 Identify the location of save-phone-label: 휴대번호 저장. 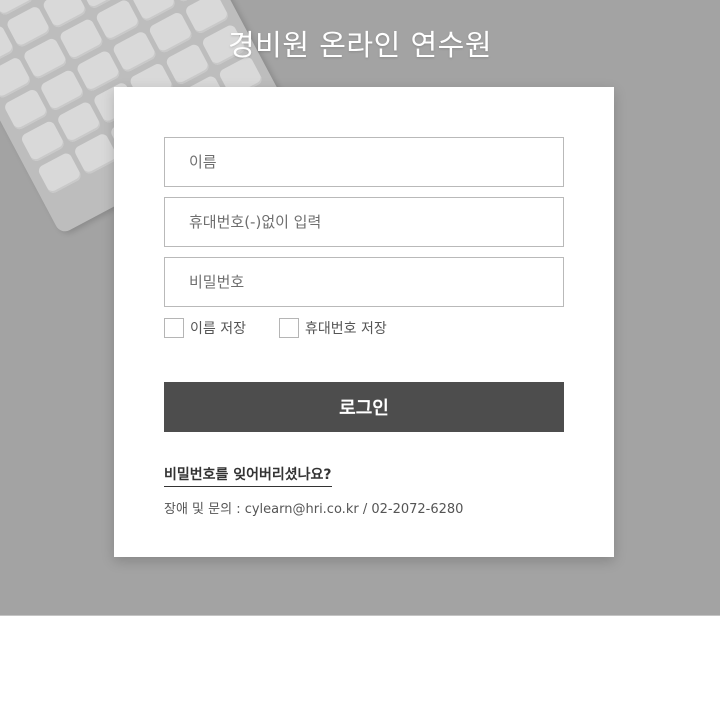
(345, 329).